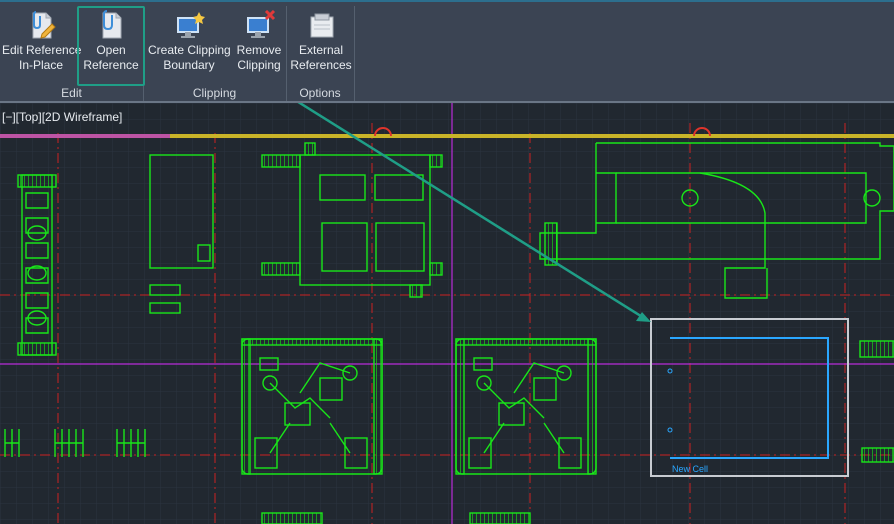 The width and height of the screenshot is (894, 524). I want to click on create-clipping-label-2: Boundary, so click(189, 65).